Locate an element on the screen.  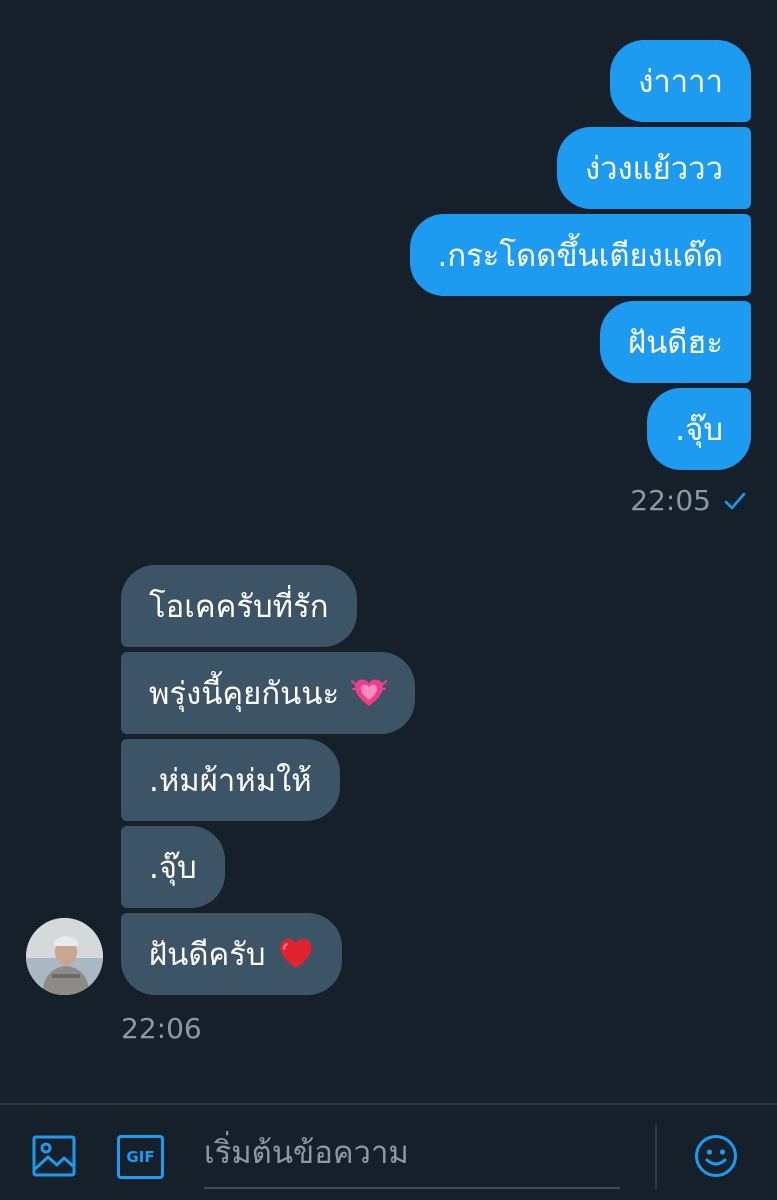
image-icon is located at coordinates (54, 1156).